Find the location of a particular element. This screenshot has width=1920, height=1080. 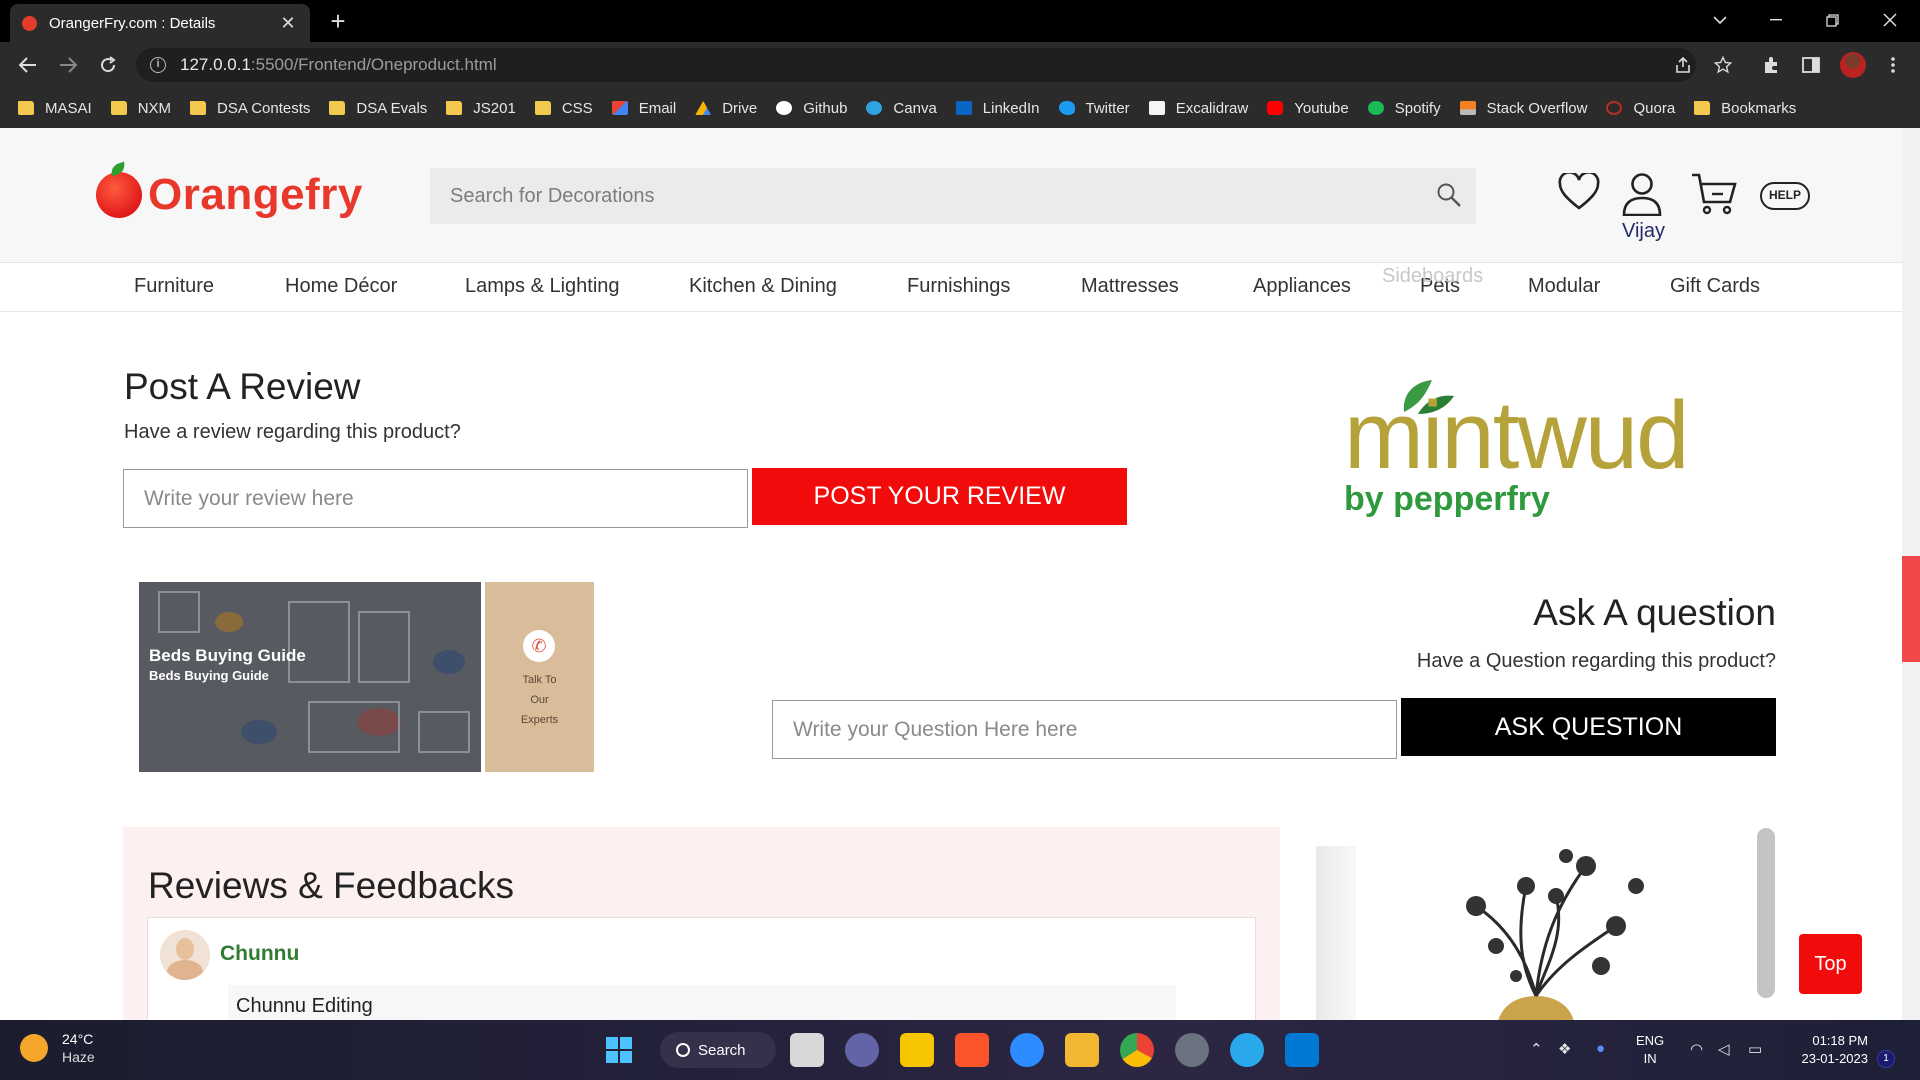

reload-icon is located at coordinates (108, 65).